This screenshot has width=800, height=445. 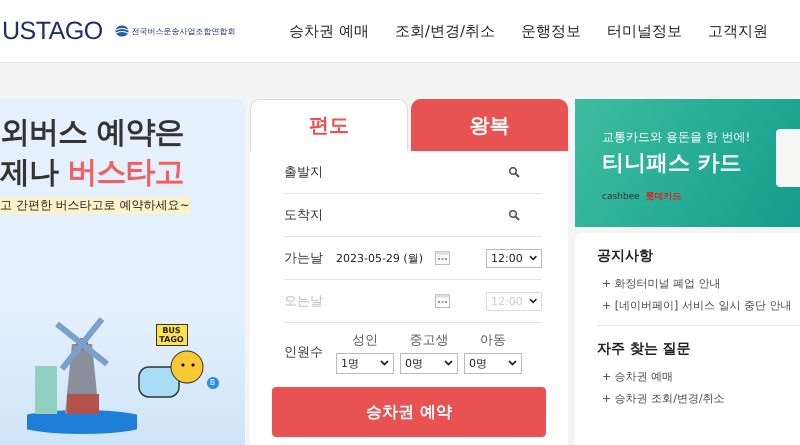 What do you see at coordinates (738, 31) in the screenshot?
I see `nav-link: 고객지원` at bounding box center [738, 31].